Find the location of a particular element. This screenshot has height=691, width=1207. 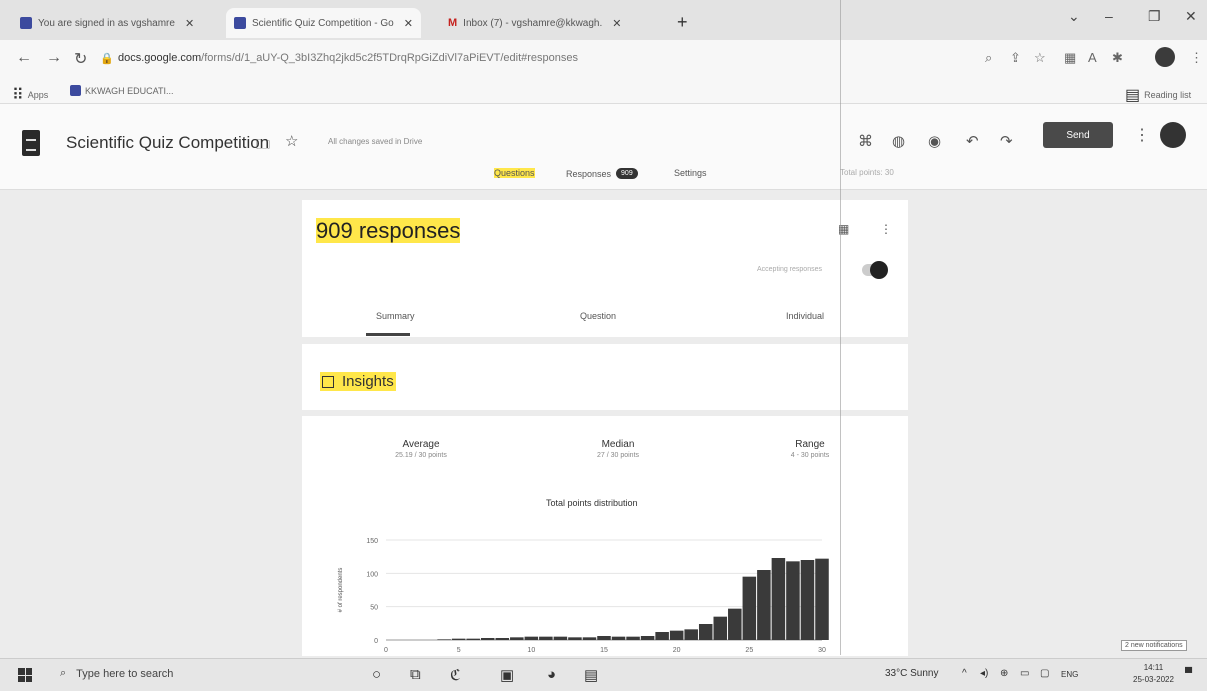

divider-line is located at coordinates (840, 327).